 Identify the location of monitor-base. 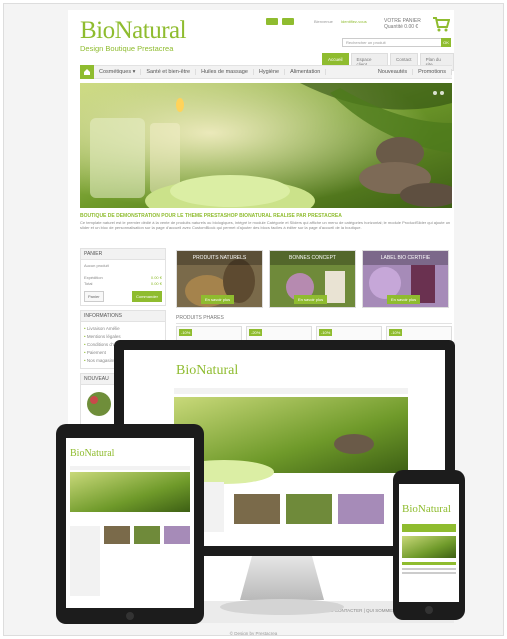
(282, 607).